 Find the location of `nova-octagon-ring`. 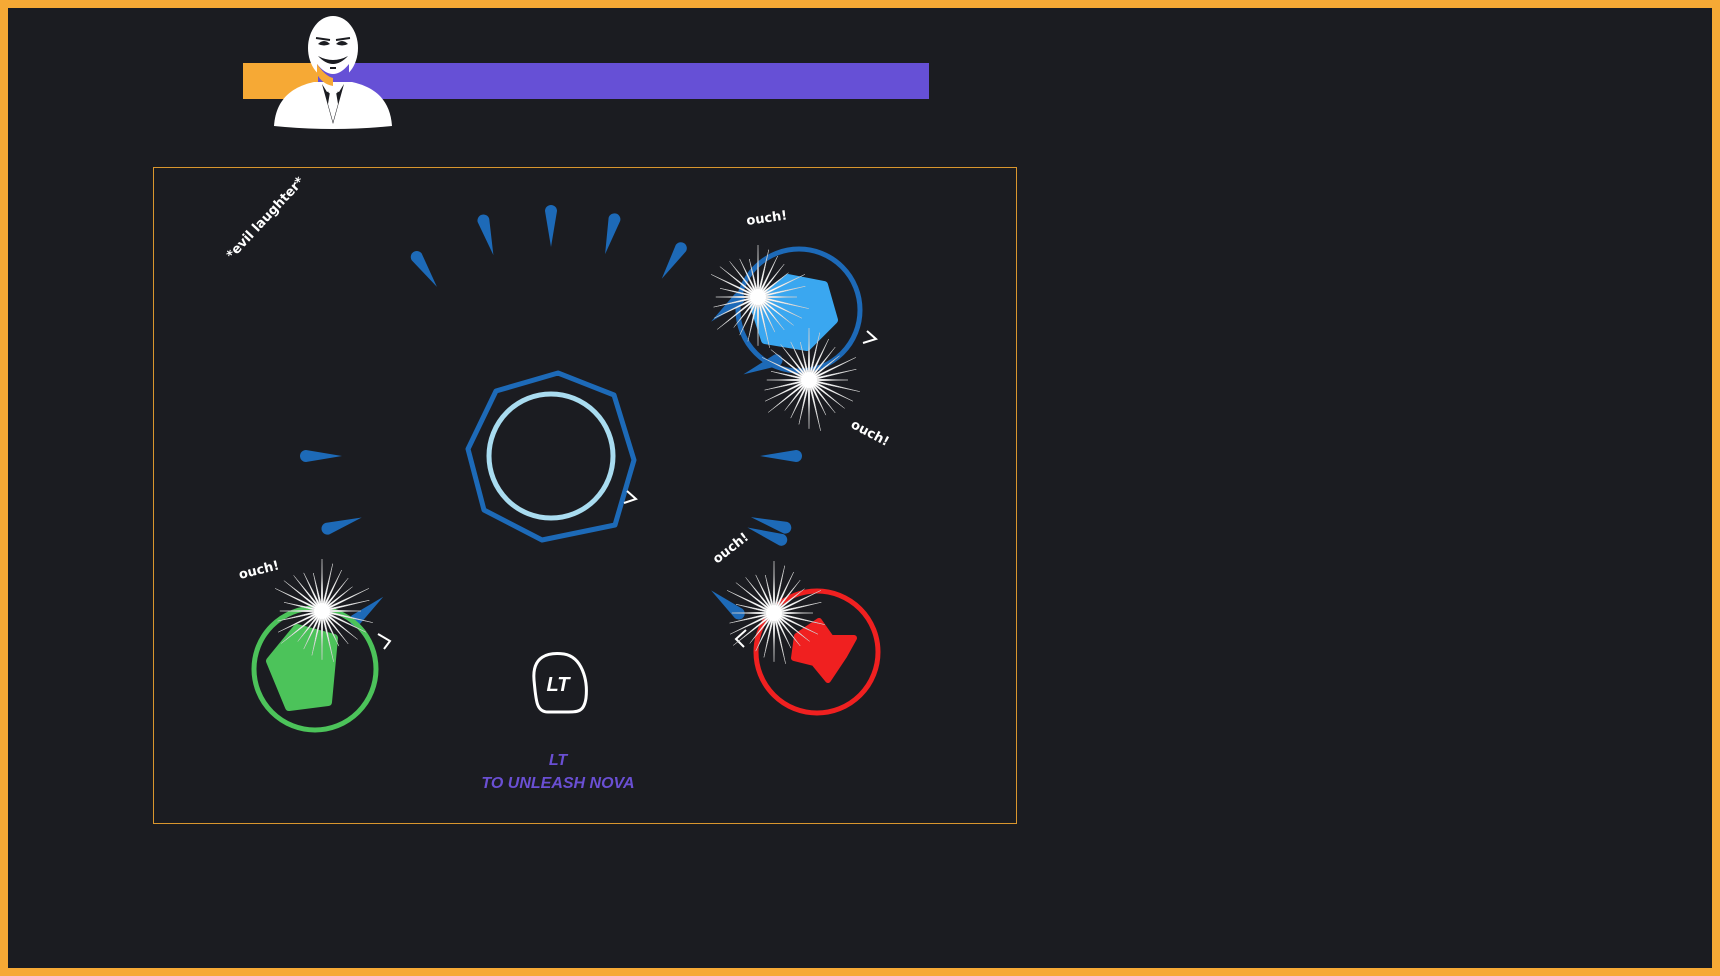

nova-octagon-ring is located at coordinates (551, 456).